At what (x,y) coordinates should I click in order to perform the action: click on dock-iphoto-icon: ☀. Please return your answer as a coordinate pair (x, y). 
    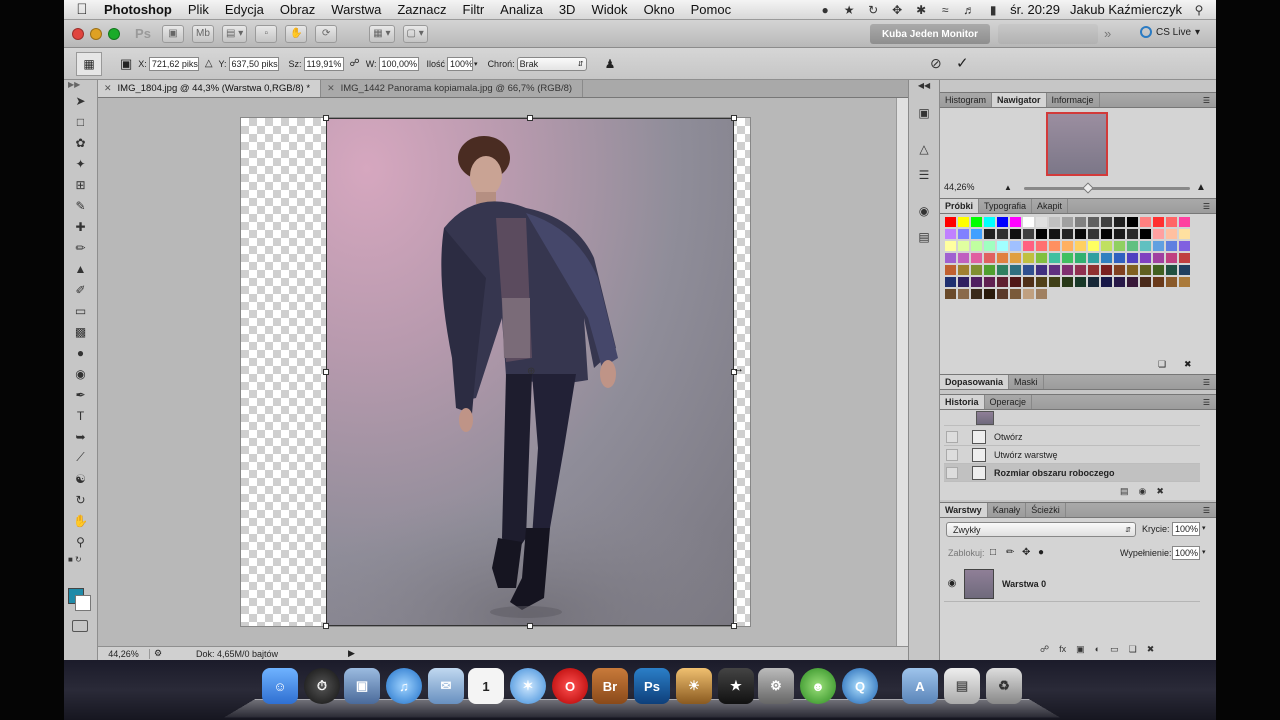
    Looking at the image, I should click on (694, 686).